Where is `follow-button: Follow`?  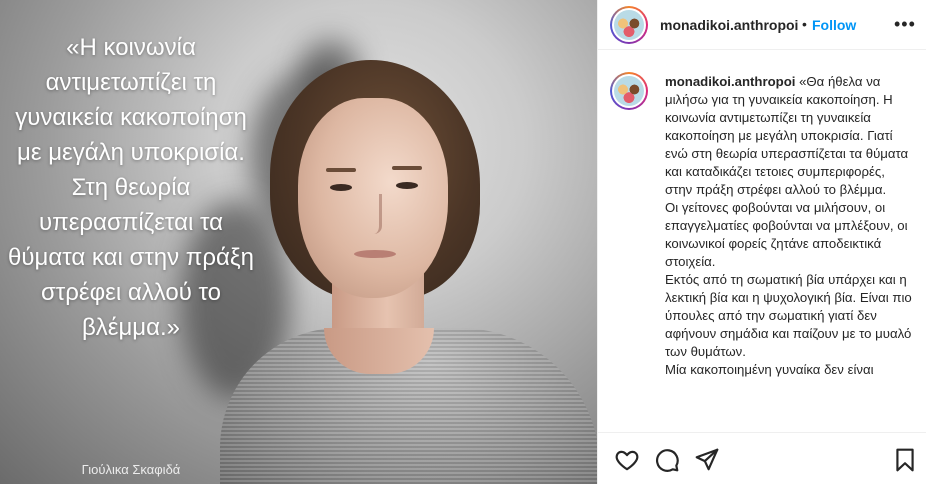
follow-button: Follow is located at coordinates (834, 25).